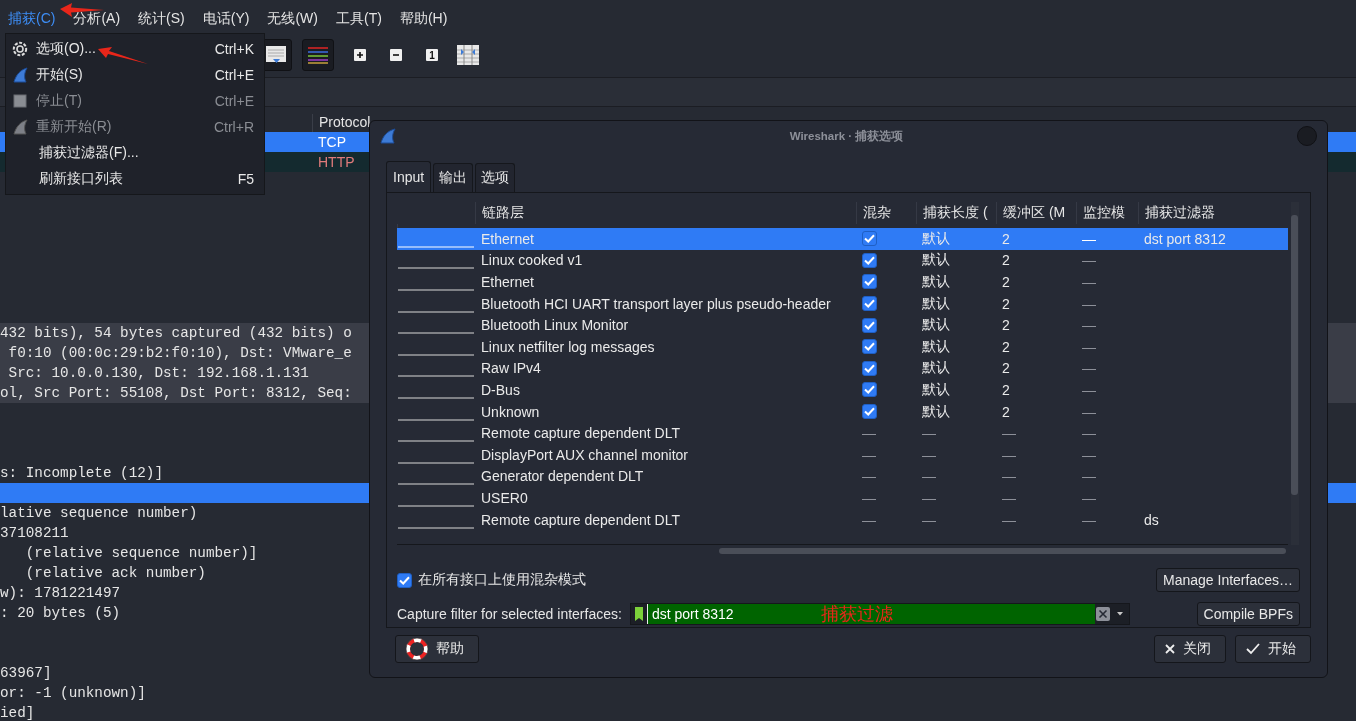 This screenshot has height=721, width=1356. I want to click on column-header: 链路层, so click(665, 213).